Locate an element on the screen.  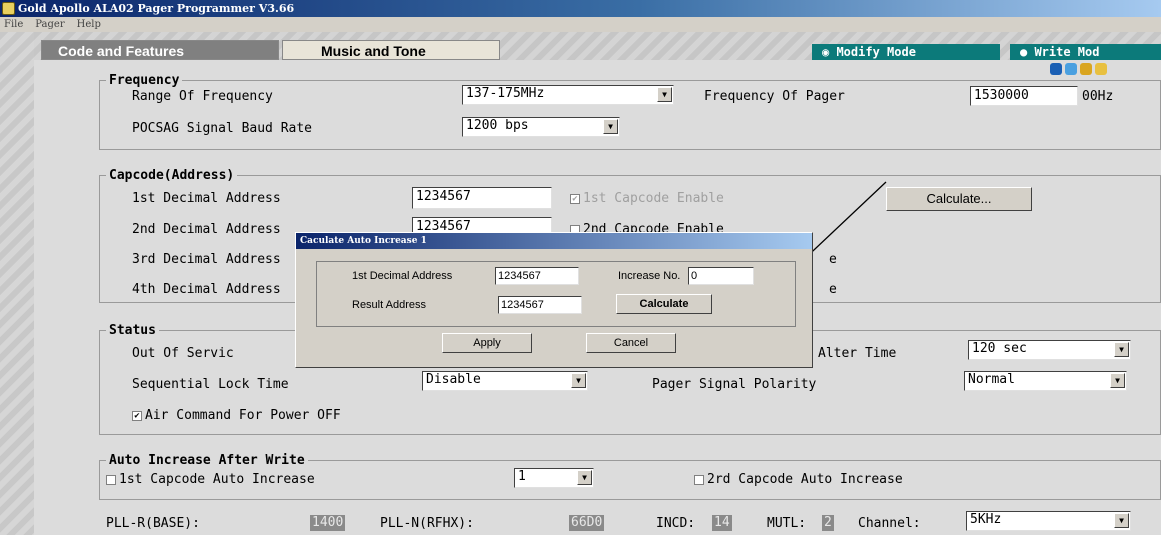
air-command-label: Air Command For Power OFF is located at coordinates (243, 415).